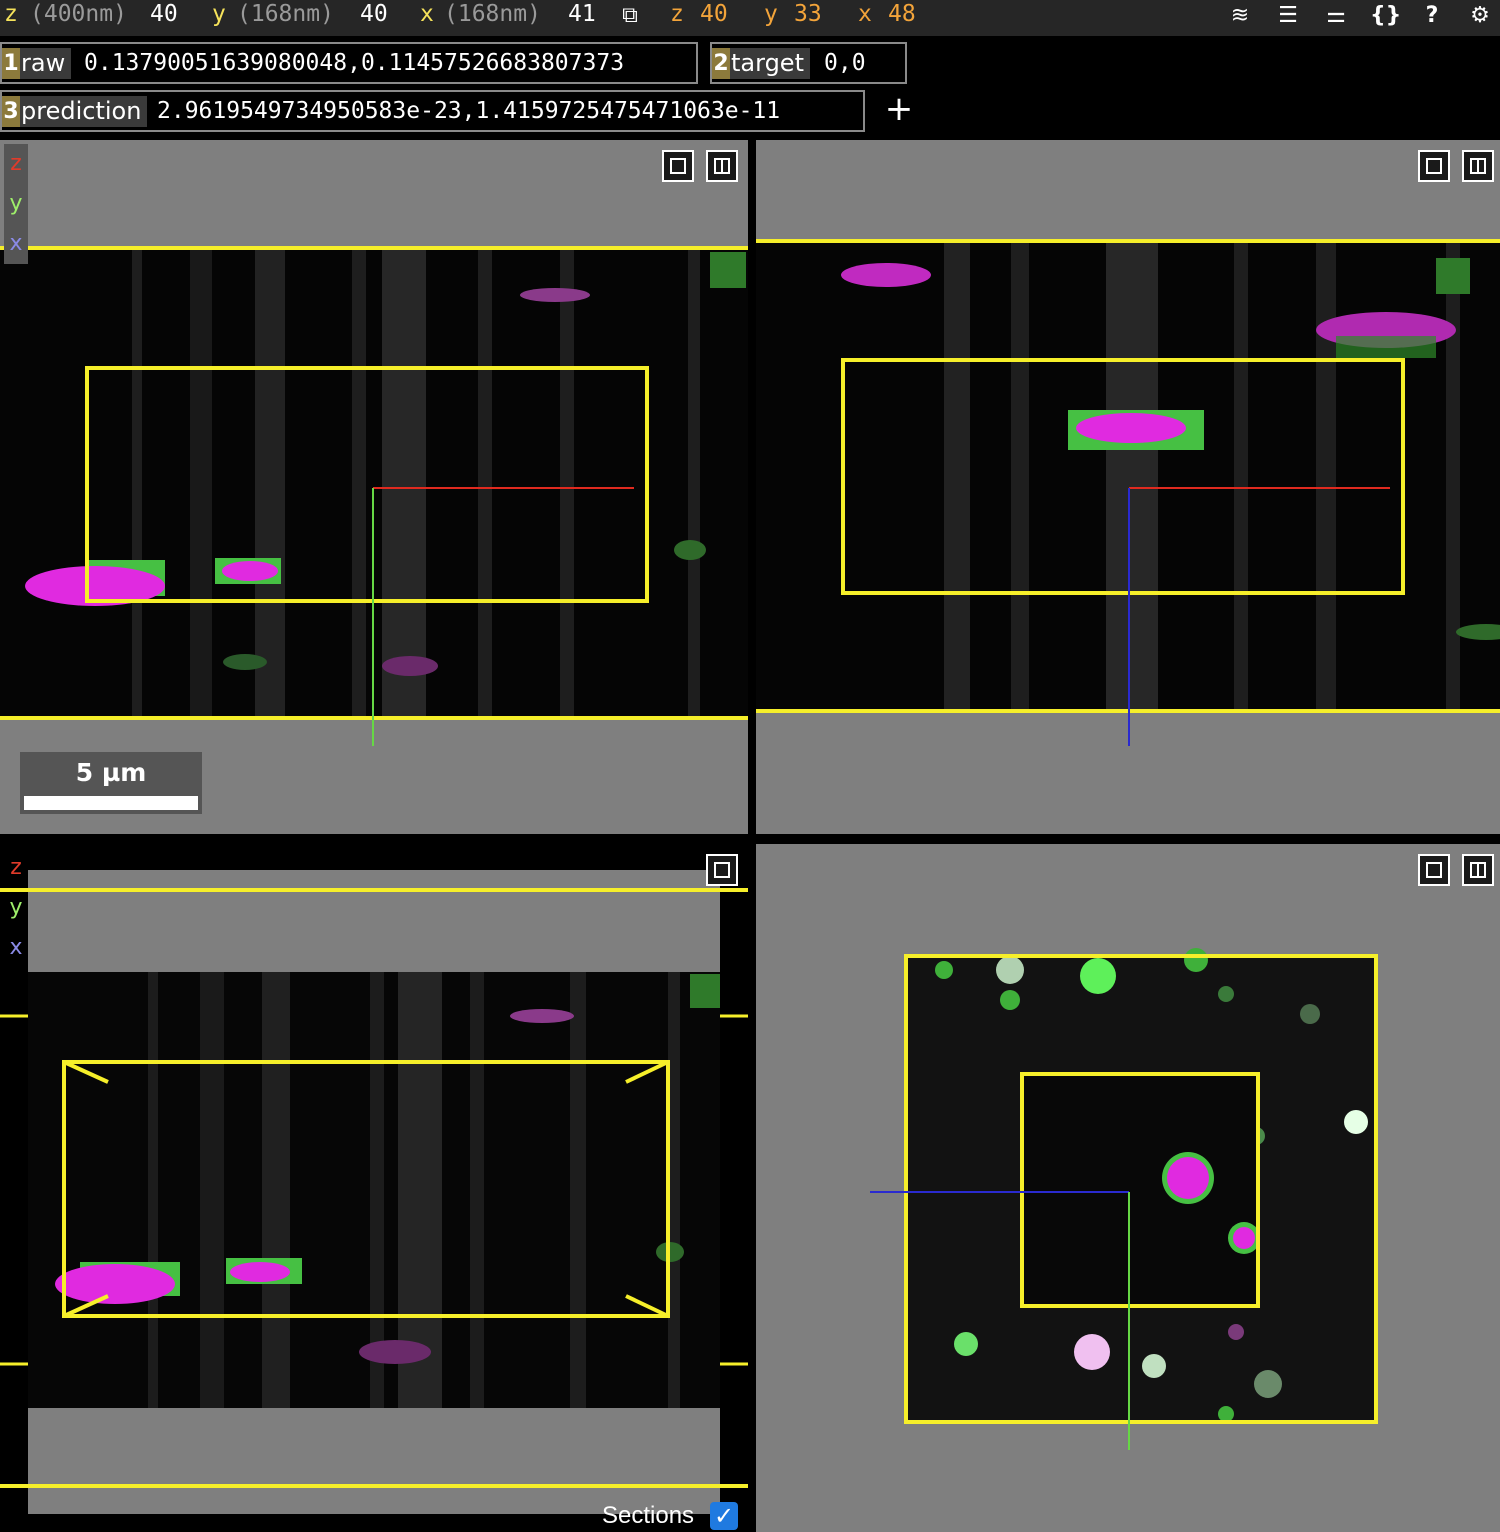  I want to click on layer-value: 0.13790051639080048,0.11457526683807373, so click(354, 63).